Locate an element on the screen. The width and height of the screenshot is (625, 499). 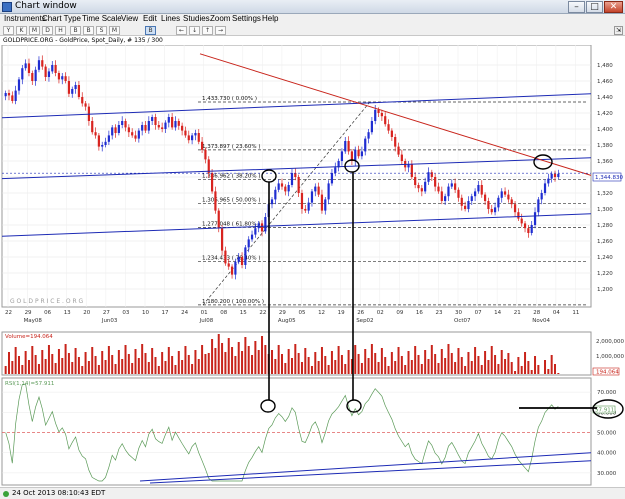
dock-pin-icon: ⇲ is located at coordinates (618, 30).